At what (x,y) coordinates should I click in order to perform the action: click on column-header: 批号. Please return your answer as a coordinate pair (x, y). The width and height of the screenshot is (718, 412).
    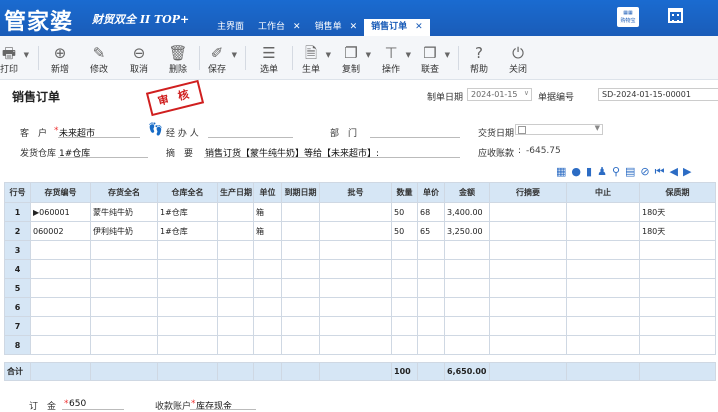
    Looking at the image, I should click on (355, 192).